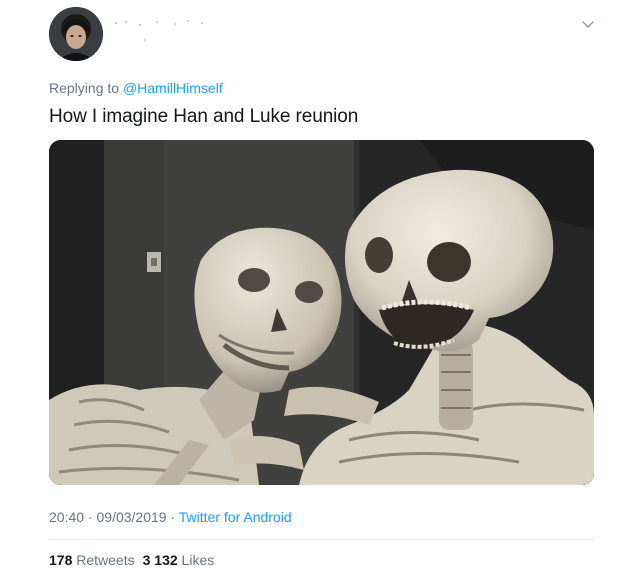 This screenshot has height=575, width=640. Describe the element at coordinates (159, 30) in the screenshot. I see `display-name-redacted` at that location.